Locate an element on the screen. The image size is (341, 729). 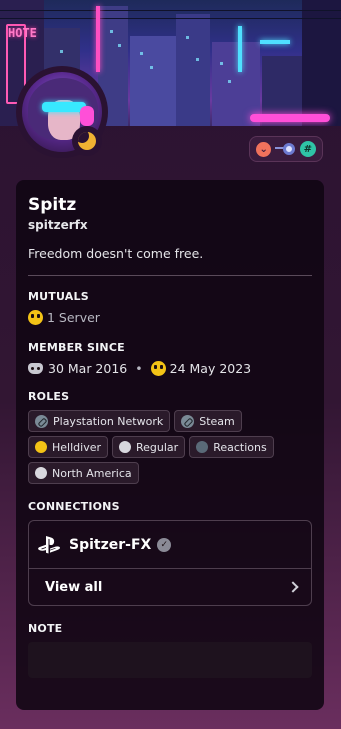
connection-playstation: Spitzer-FX ✓ is located at coordinates (170, 545).